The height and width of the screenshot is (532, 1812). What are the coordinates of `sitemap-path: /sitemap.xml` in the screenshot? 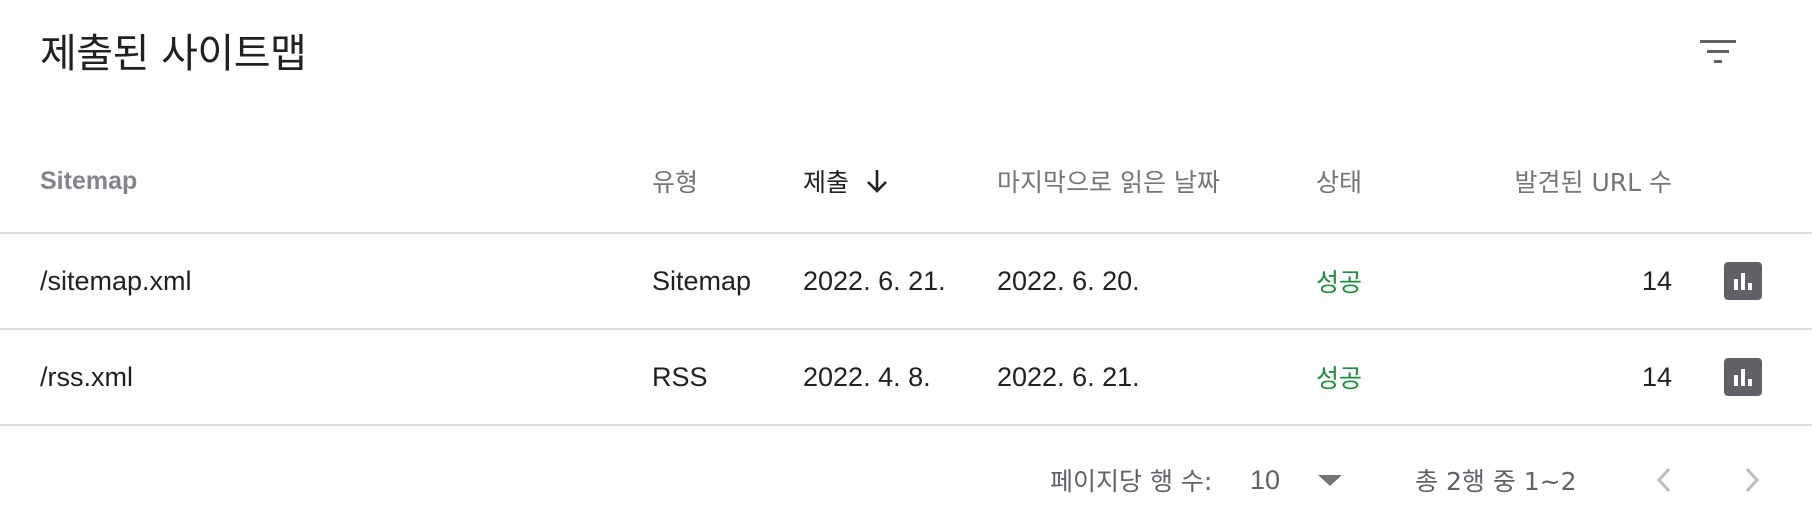 It's located at (116, 280).